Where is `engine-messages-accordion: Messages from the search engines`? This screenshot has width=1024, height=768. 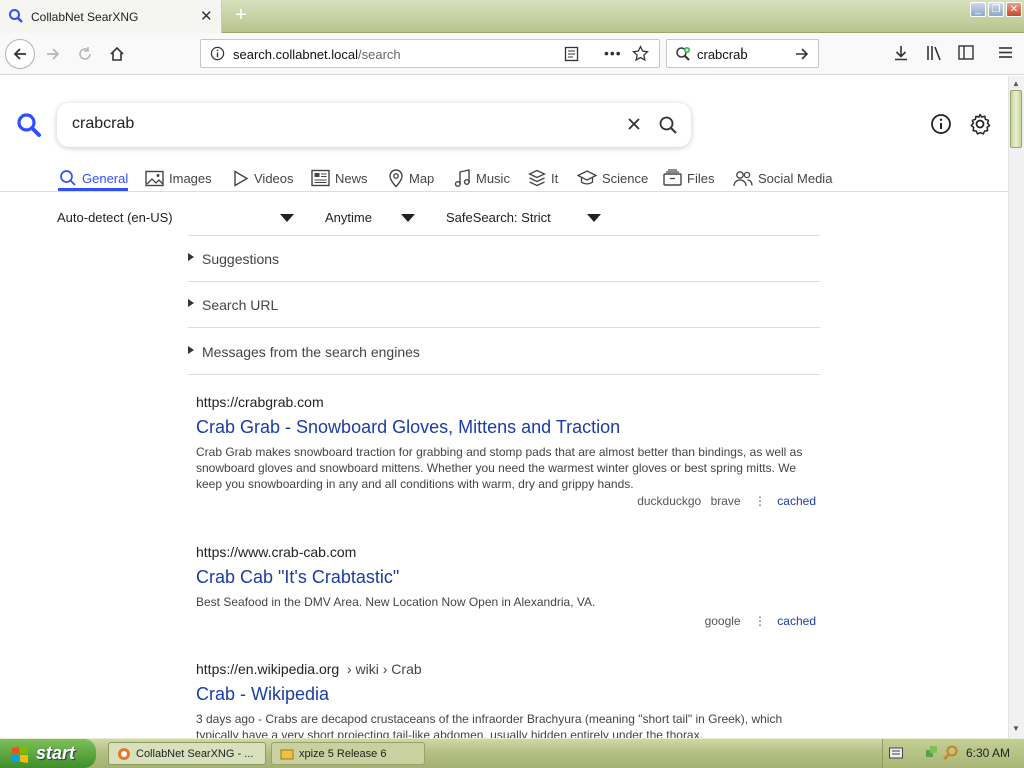 engine-messages-accordion: Messages from the search engines is located at coordinates (504, 352).